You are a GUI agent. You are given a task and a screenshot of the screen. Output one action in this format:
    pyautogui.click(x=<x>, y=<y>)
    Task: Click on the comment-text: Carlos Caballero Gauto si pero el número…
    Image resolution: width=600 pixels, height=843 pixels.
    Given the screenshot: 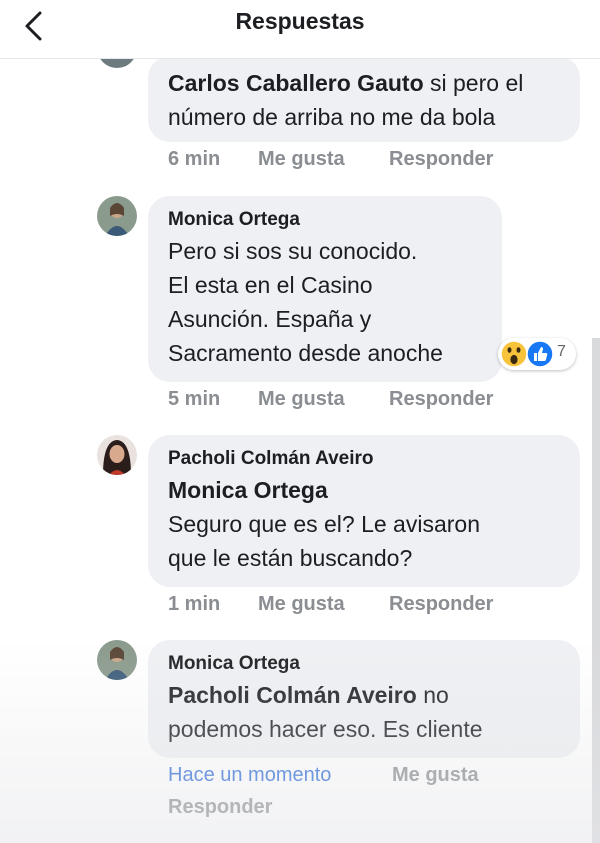 What is the action you would take?
    pyautogui.click(x=346, y=100)
    